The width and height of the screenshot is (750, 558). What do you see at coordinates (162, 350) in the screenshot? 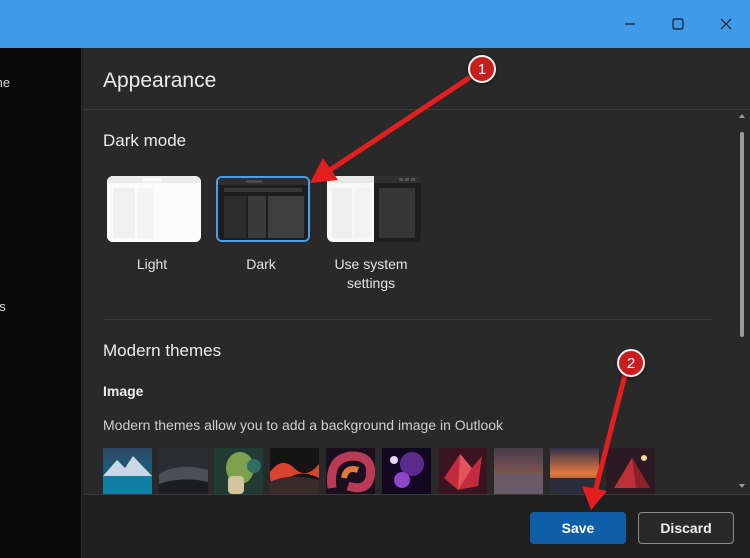
I see `modern-themes-heading: Modern themes` at bounding box center [162, 350].